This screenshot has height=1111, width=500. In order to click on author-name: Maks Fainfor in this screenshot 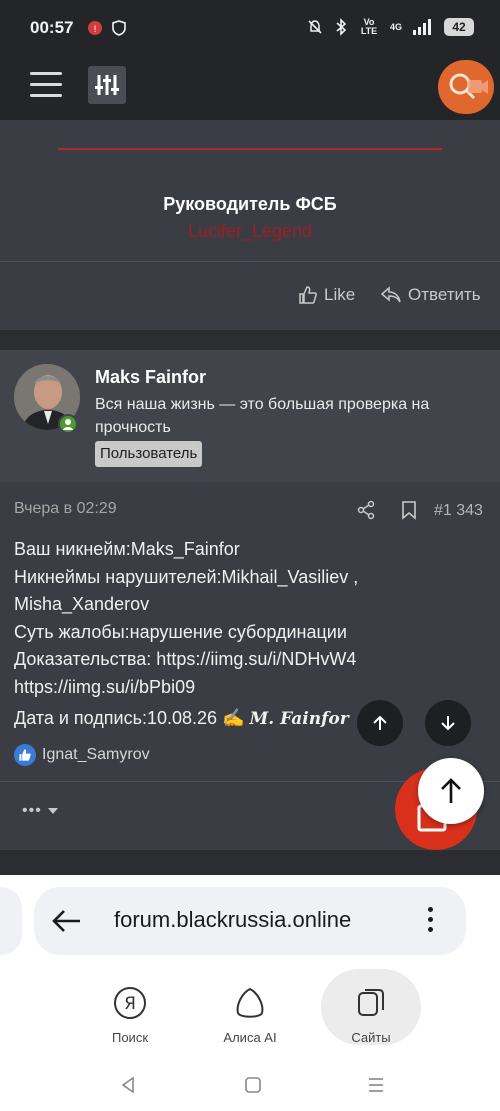, I will do `click(150, 377)`.